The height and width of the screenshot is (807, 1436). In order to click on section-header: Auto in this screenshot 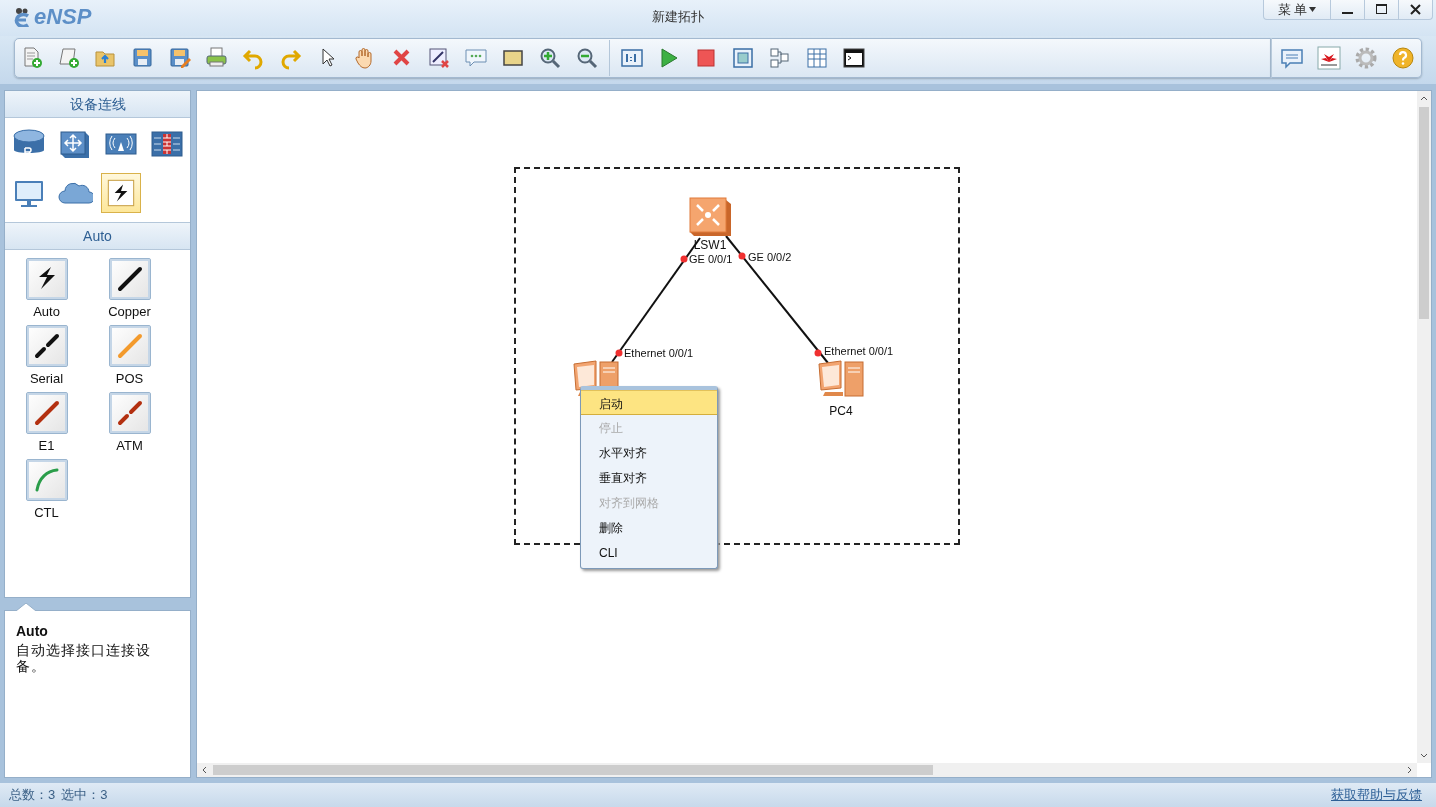, I will do `click(97, 236)`.